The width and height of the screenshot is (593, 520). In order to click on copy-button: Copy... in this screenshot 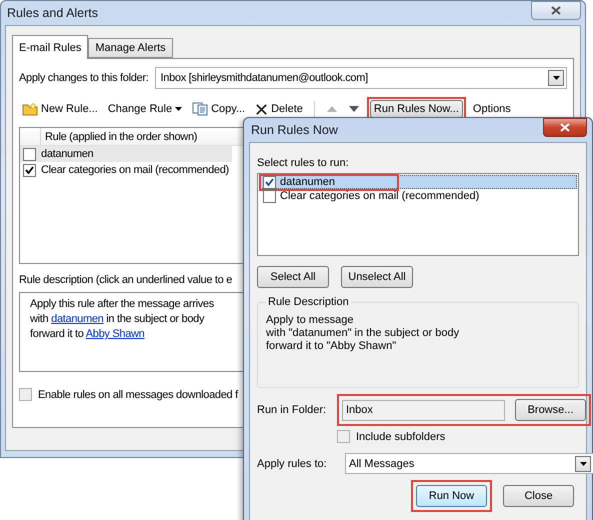, I will do `click(218, 109)`.